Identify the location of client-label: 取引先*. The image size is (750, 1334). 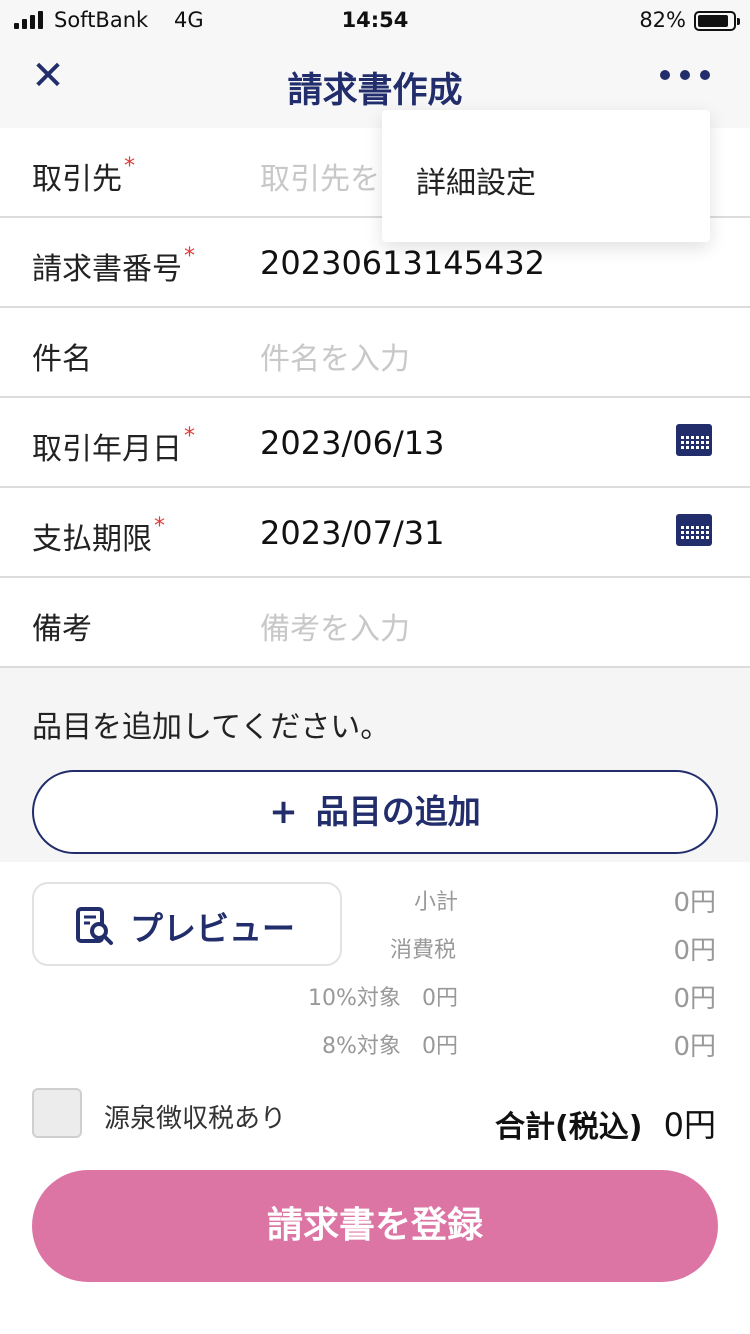
(83, 175).